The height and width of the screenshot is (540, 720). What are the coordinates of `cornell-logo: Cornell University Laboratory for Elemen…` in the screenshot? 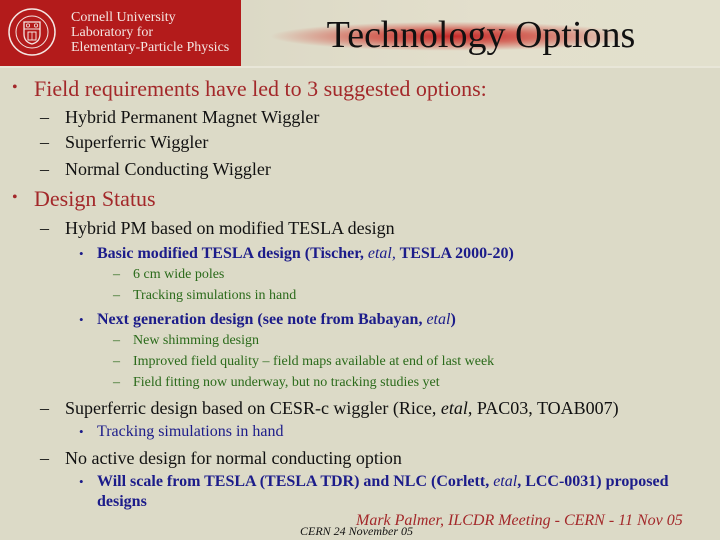 It's located at (120, 33).